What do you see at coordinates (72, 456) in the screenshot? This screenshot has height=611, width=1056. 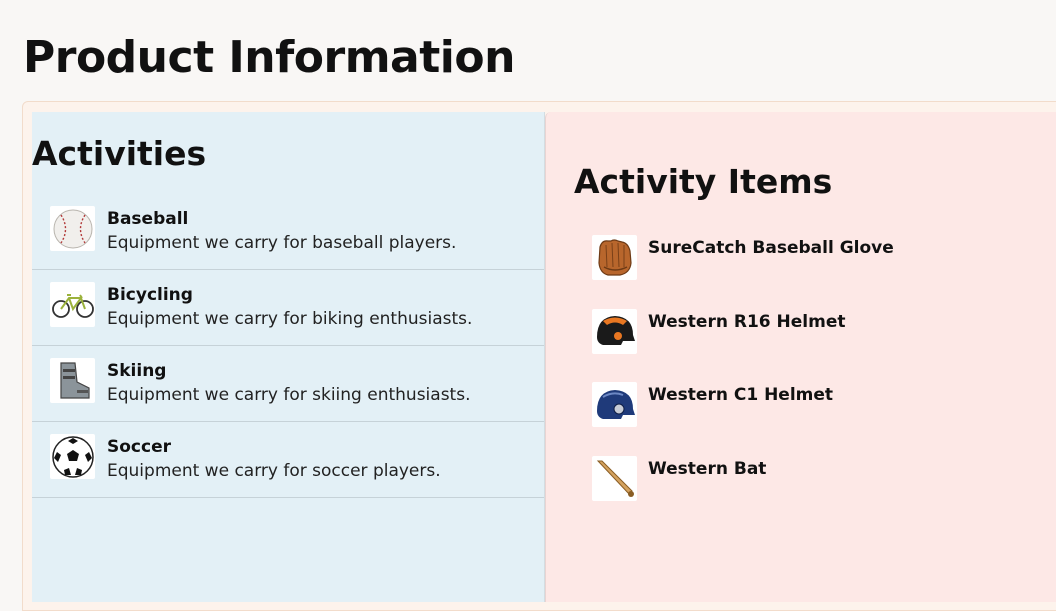 I see `soccer-ball-icon` at bounding box center [72, 456].